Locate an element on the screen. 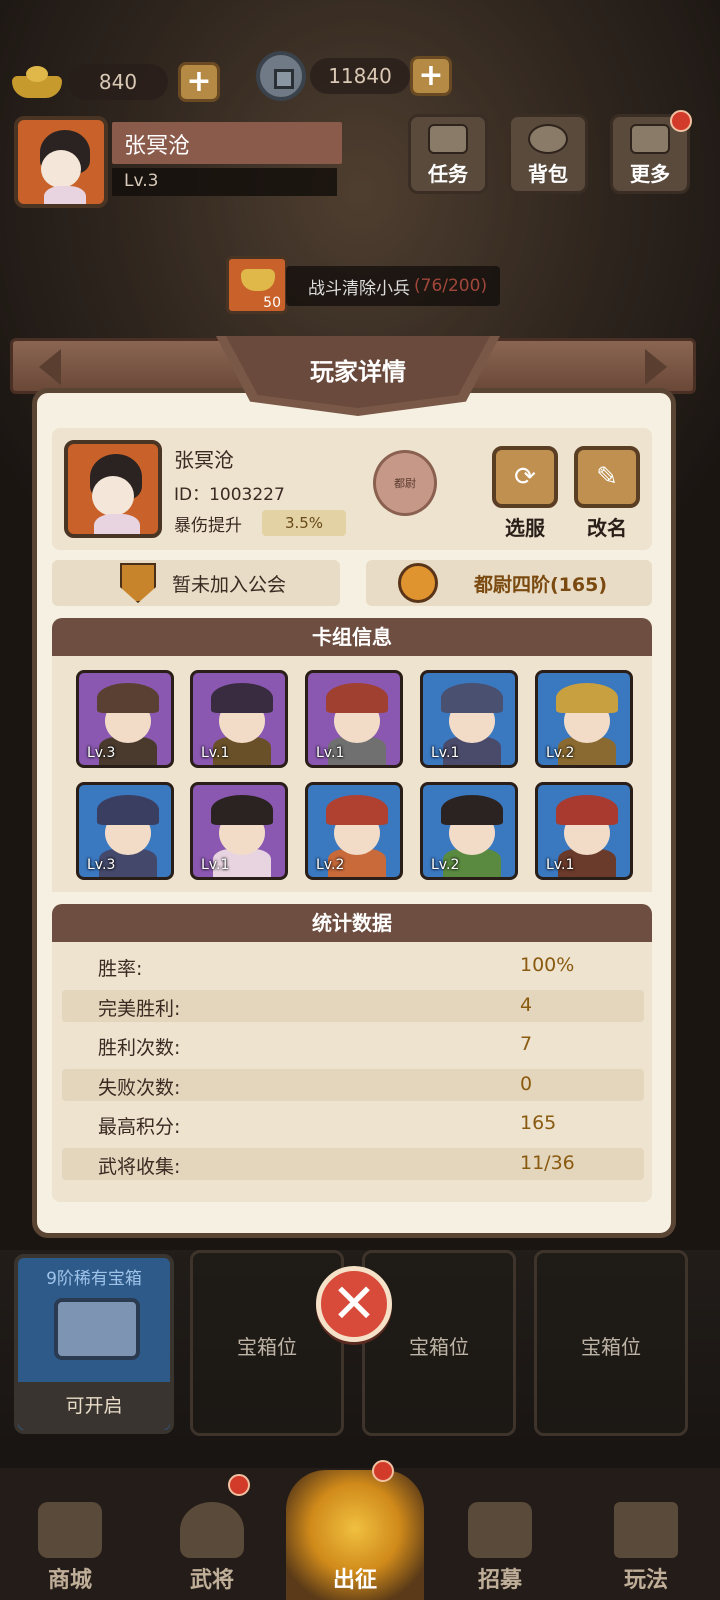  stat-label: 完美胜利: is located at coordinates (139, 1008).